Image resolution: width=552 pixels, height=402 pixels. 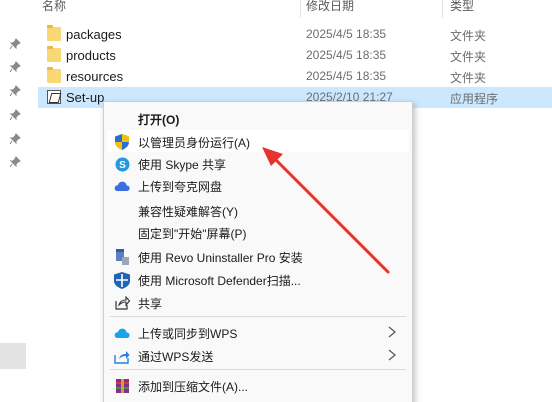 I want to click on file-name: packages, so click(x=94, y=34).